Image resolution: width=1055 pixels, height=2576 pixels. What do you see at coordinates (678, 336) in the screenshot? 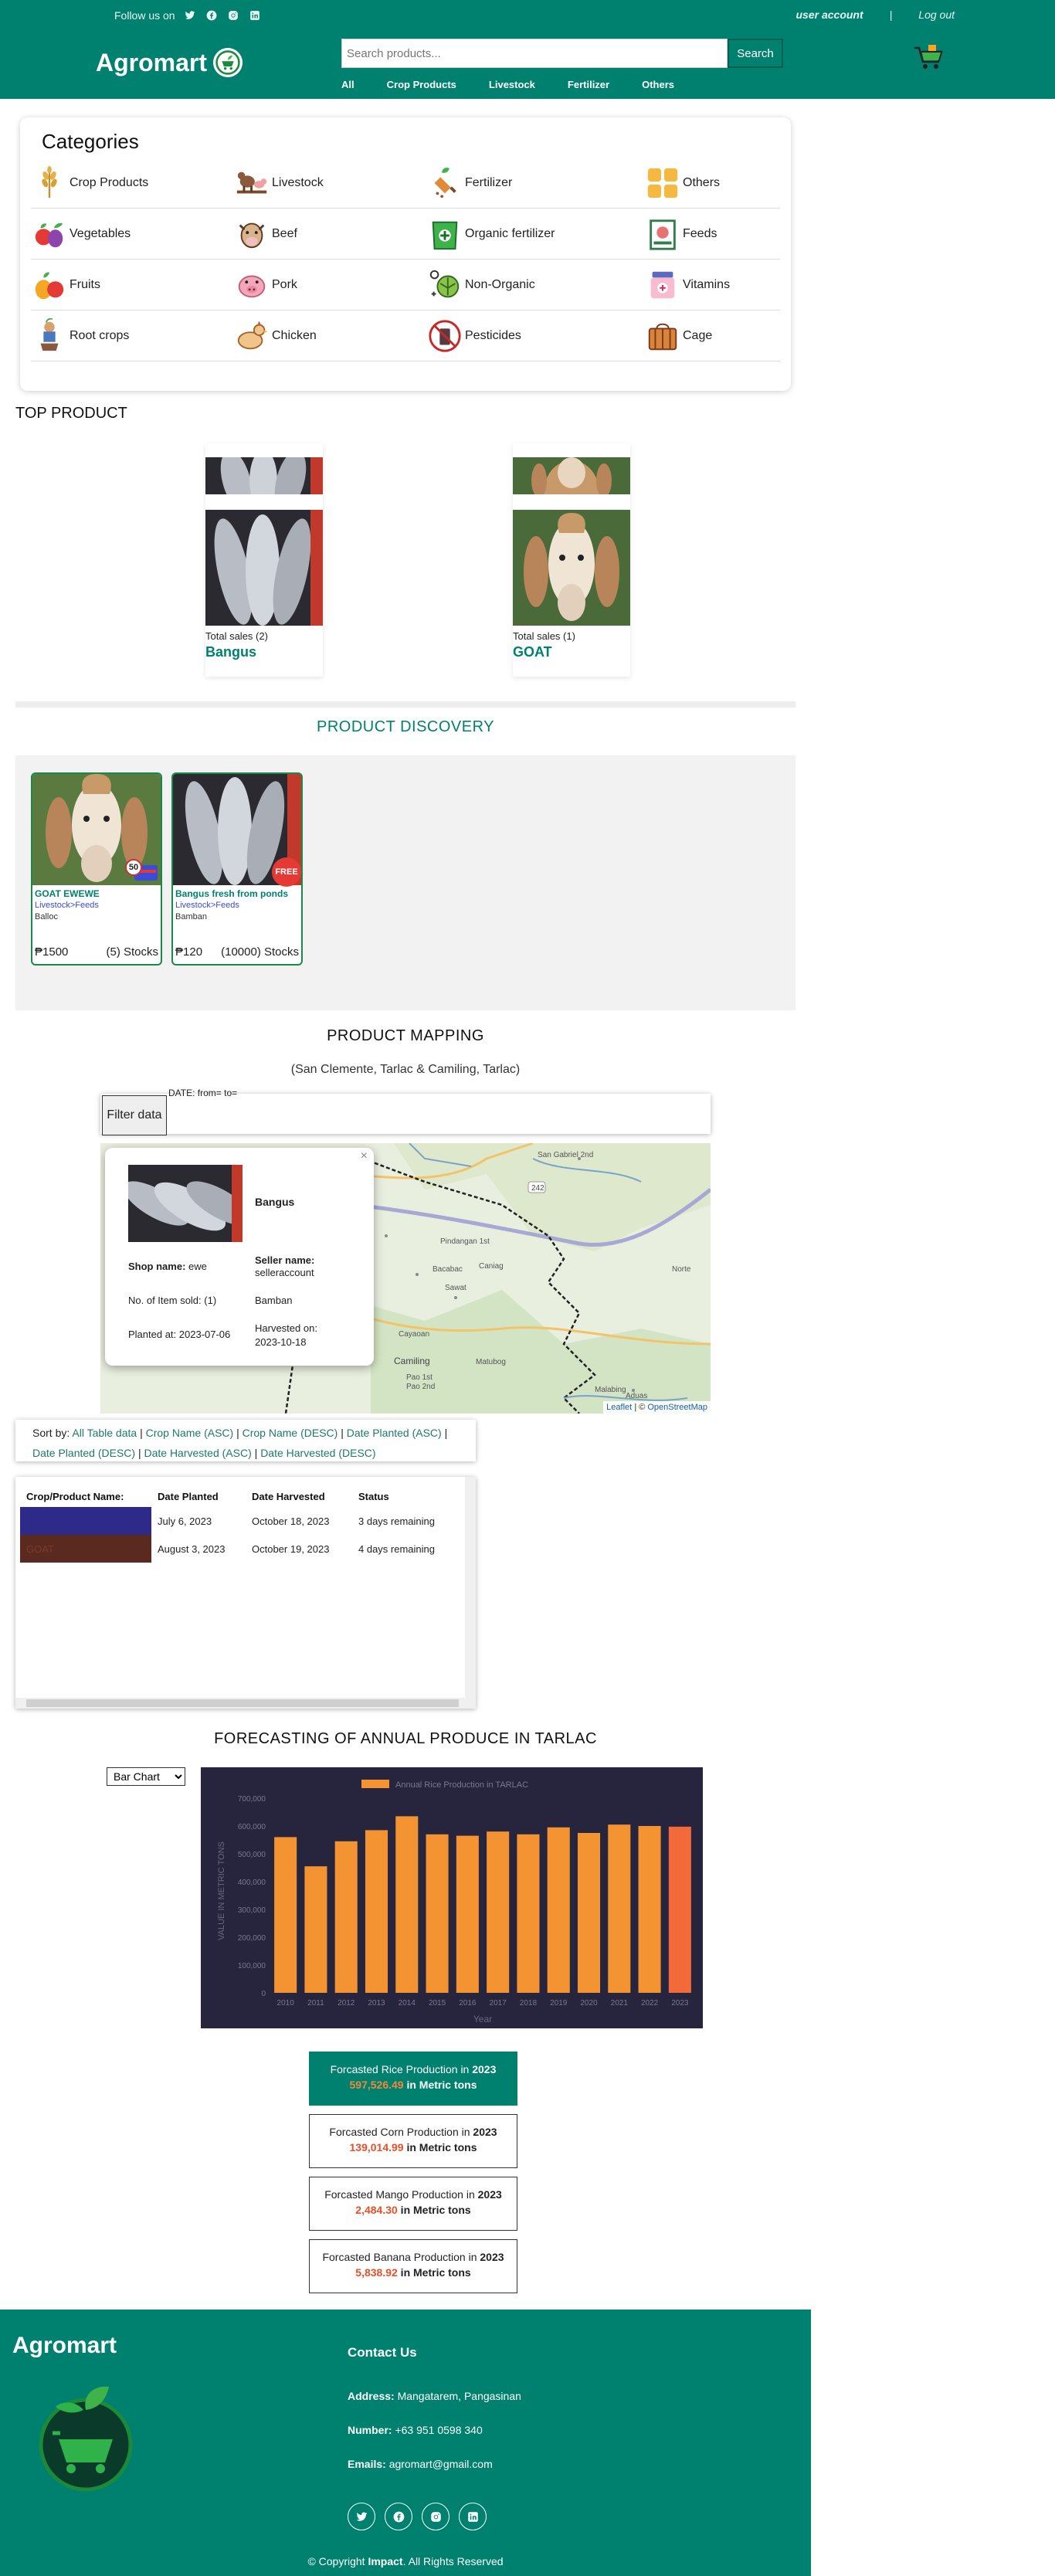
I see `category-cage: Cage` at bounding box center [678, 336].